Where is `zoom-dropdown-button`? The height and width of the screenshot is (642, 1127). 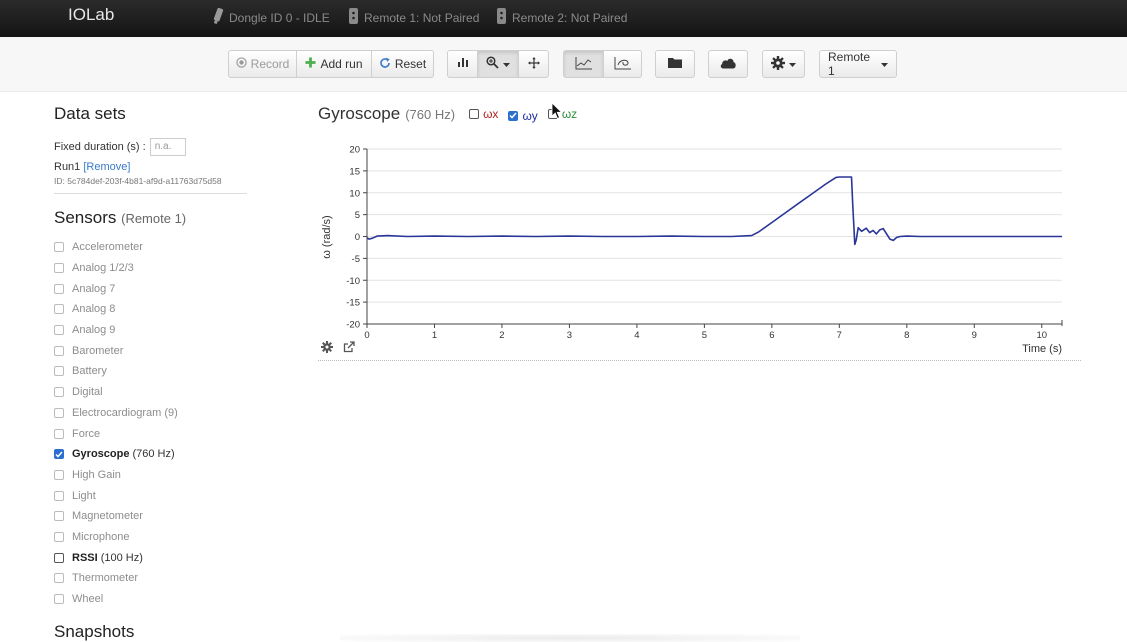
zoom-dropdown-button is located at coordinates (498, 64).